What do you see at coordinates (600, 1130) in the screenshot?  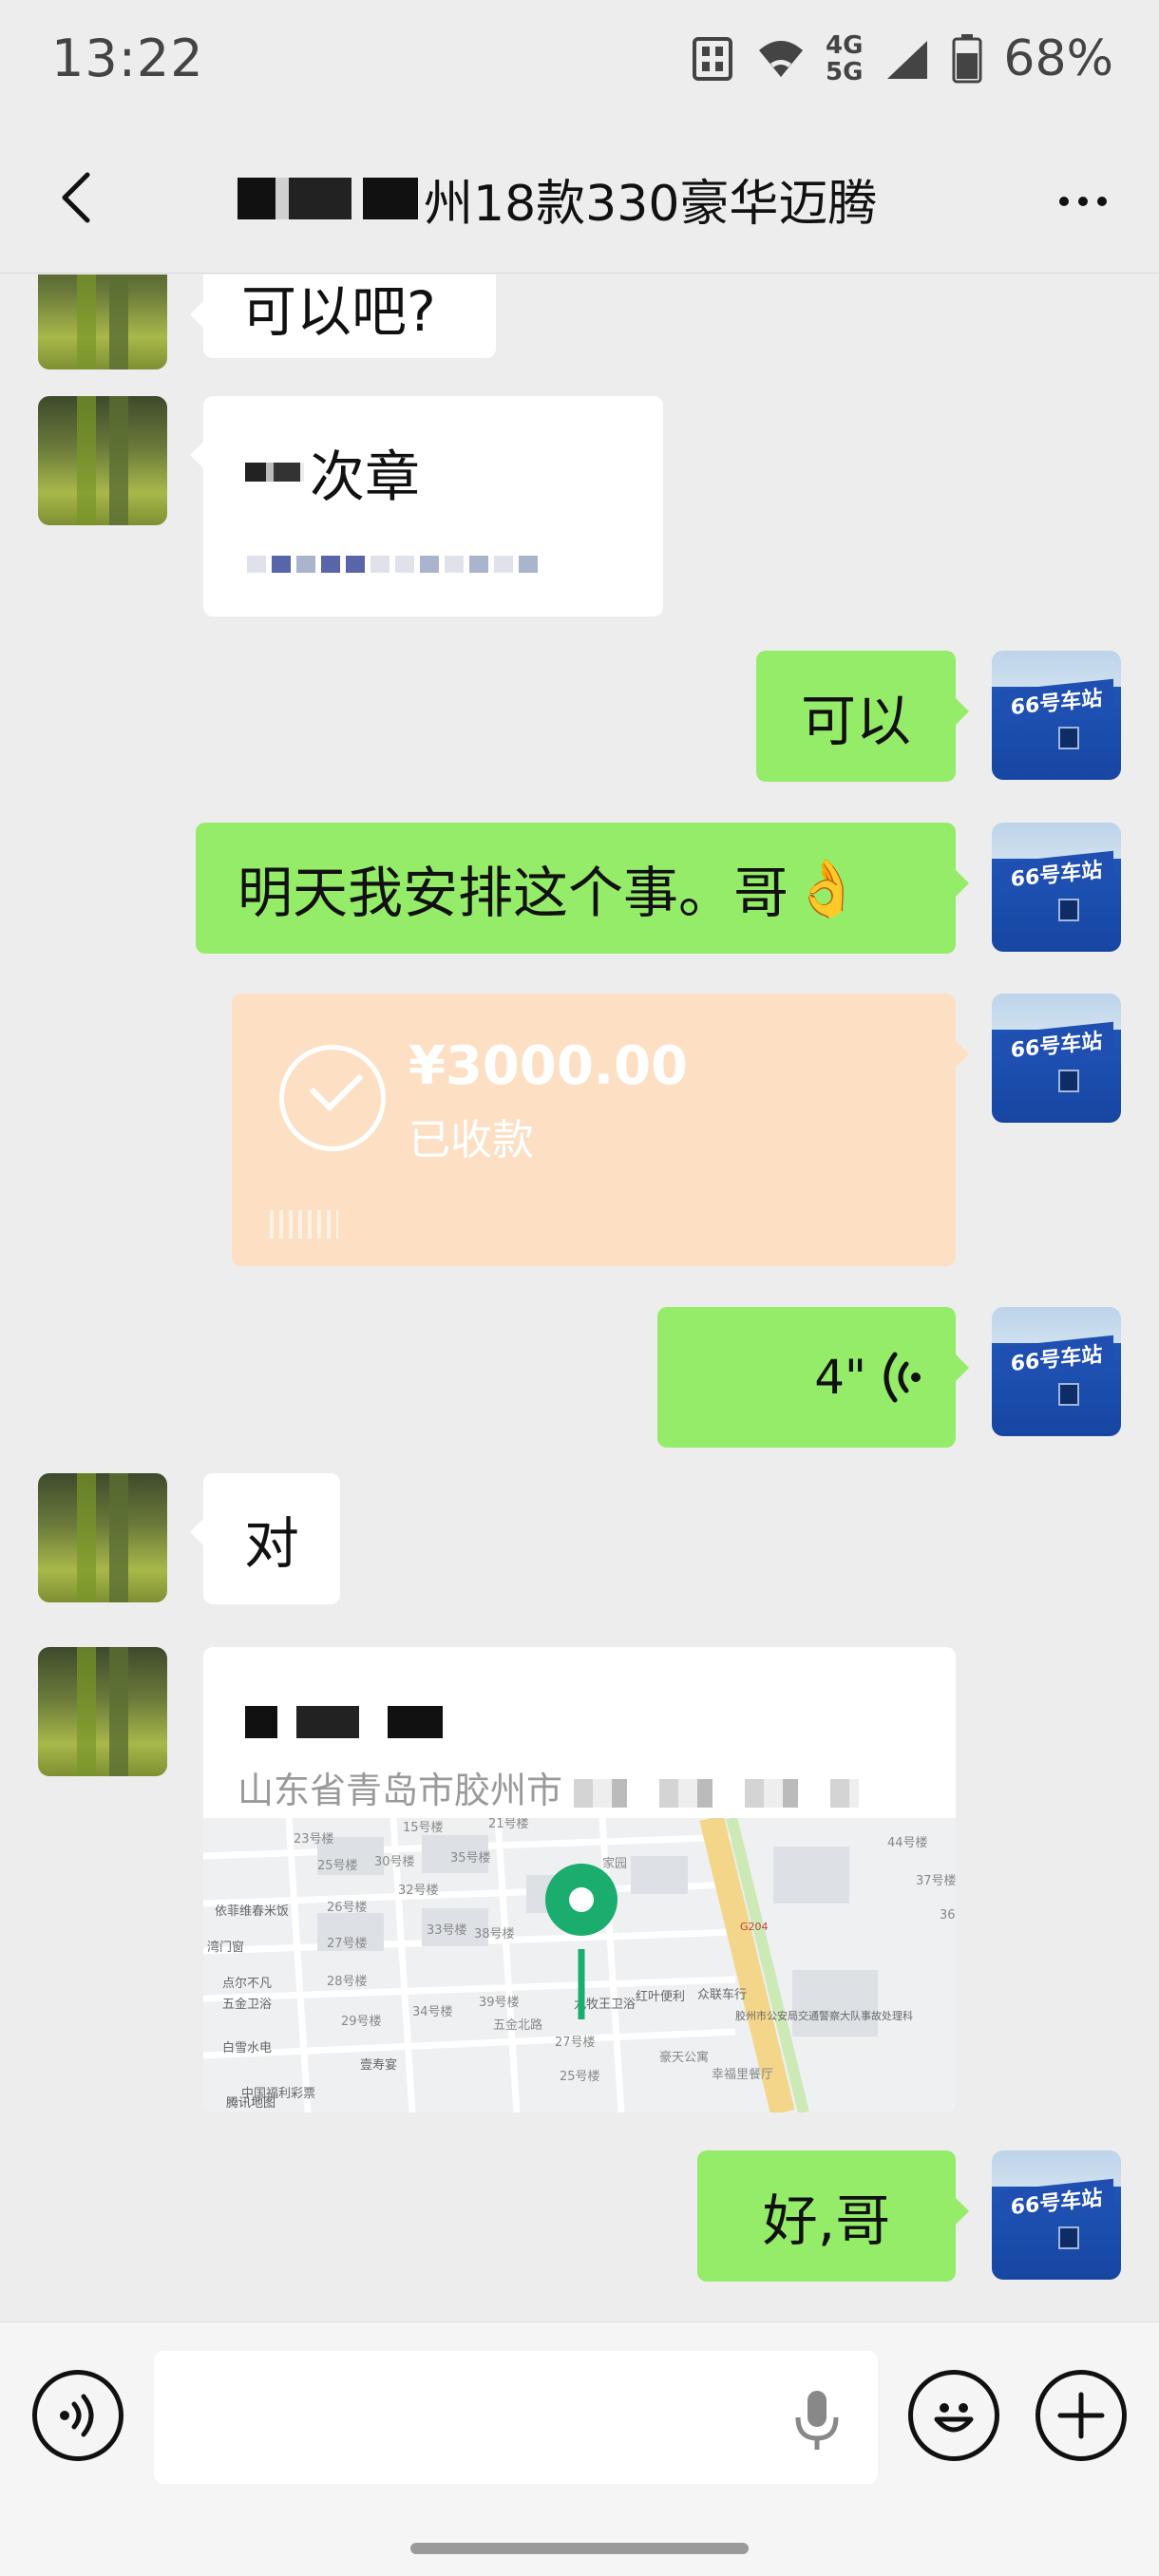 I see `transfer-card: ¥3000.00 已收款` at bounding box center [600, 1130].